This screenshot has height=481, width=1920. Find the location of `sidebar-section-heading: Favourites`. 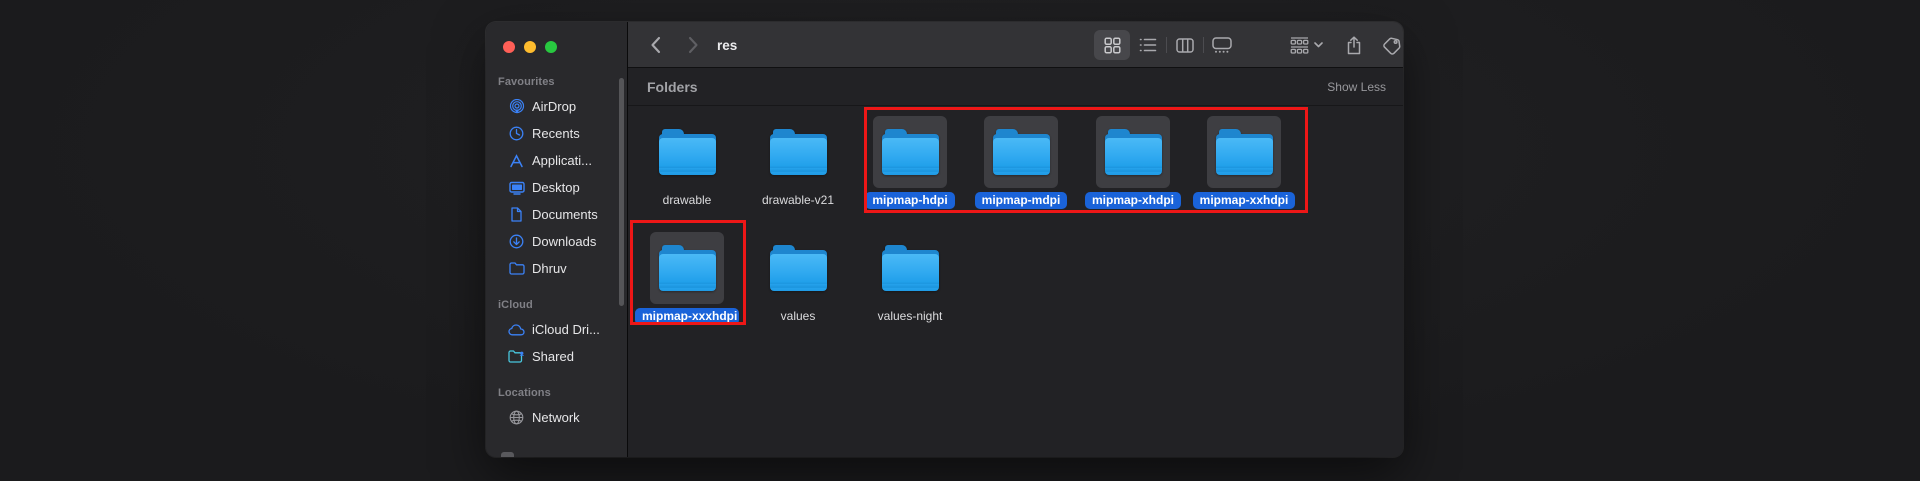

sidebar-section-heading: Favourites is located at coordinates (526, 82).